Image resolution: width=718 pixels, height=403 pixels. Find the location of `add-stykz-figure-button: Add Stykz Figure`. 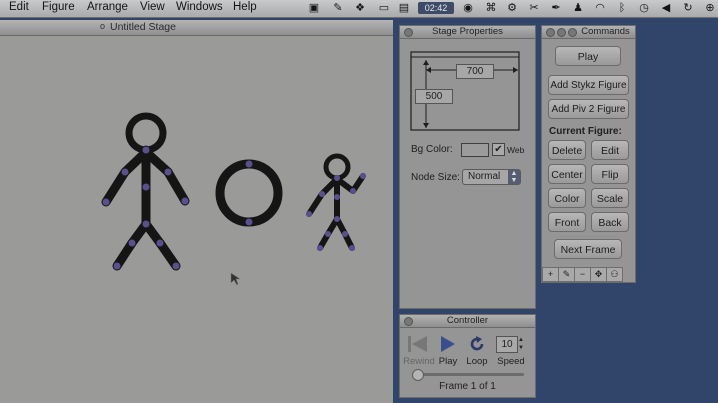

add-stykz-figure-button: Add Stykz Figure is located at coordinates (588, 85).